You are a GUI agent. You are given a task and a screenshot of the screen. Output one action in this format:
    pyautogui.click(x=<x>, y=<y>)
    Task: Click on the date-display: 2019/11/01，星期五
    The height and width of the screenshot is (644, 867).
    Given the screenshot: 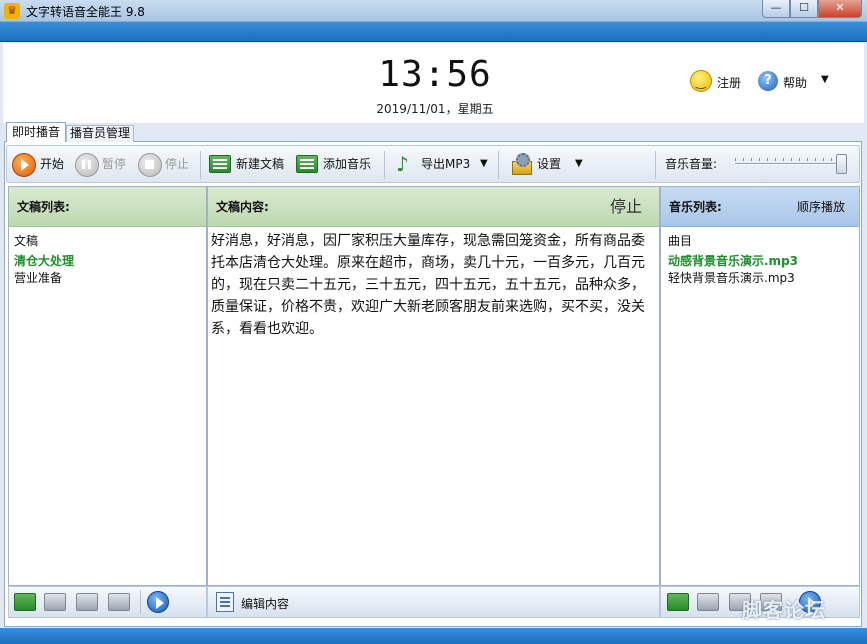 What is the action you would take?
    pyautogui.click(x=435, y=109)
    